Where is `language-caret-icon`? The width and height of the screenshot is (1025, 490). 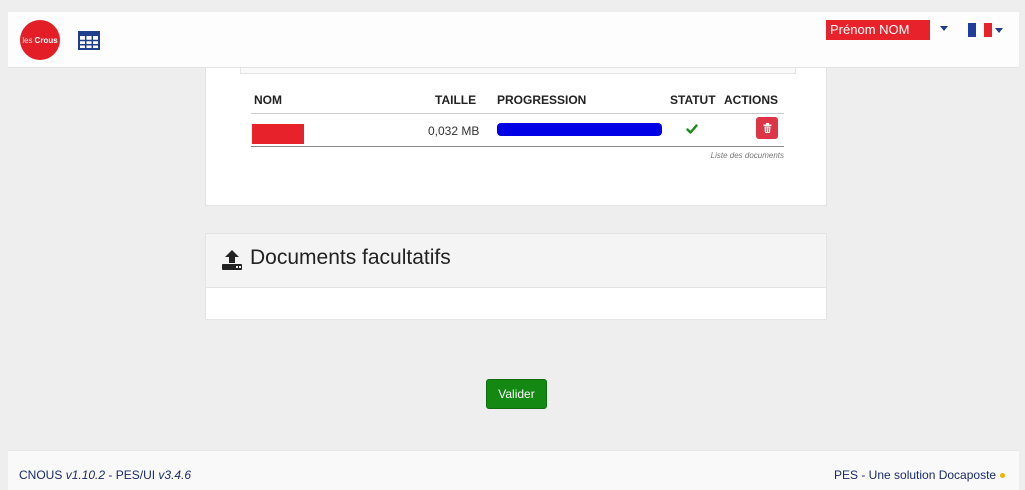 language-caret-icon is located at coordinates (999, 30).